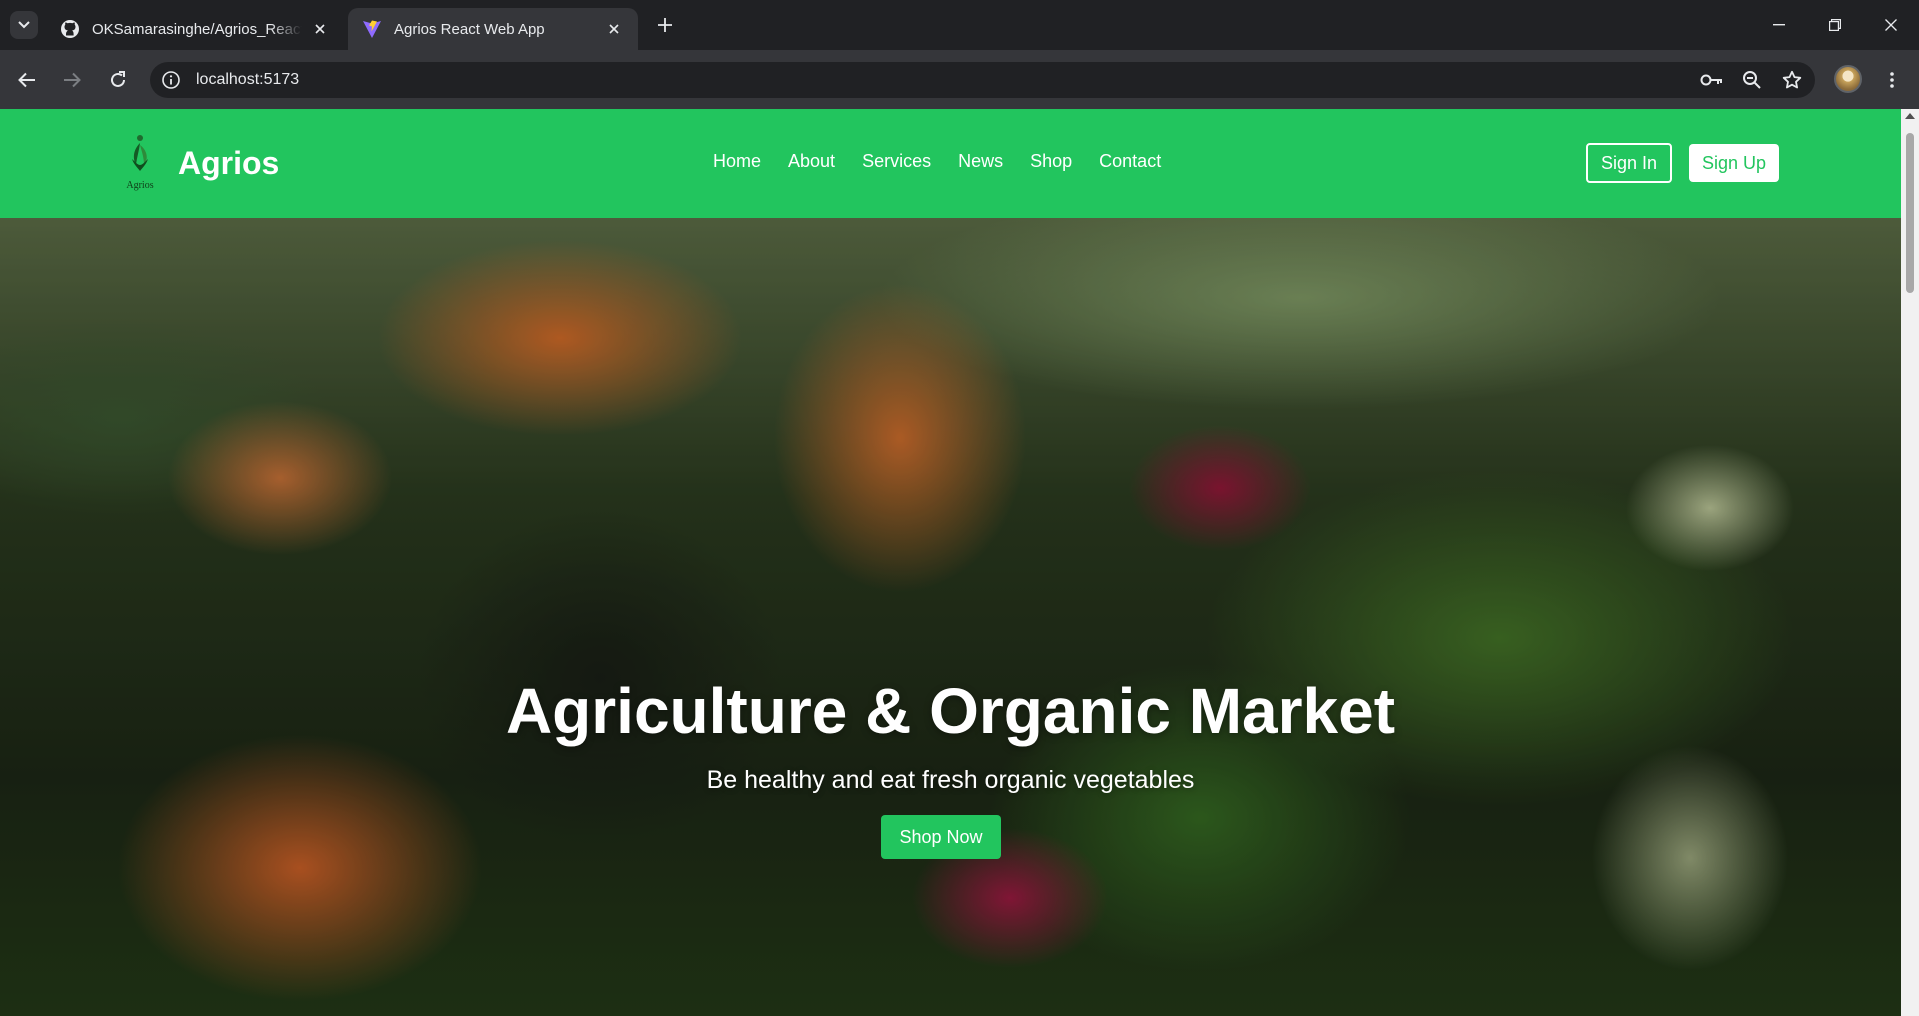 The width and height of the screenshot is (1919, 1016). I want to click on zoom-icon, so click(1752, 80).